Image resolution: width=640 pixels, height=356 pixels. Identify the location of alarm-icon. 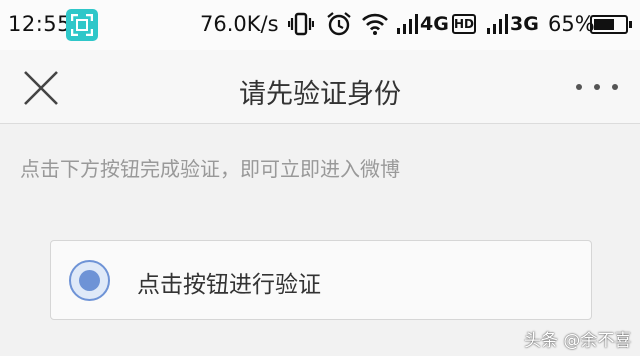
(339, 26).